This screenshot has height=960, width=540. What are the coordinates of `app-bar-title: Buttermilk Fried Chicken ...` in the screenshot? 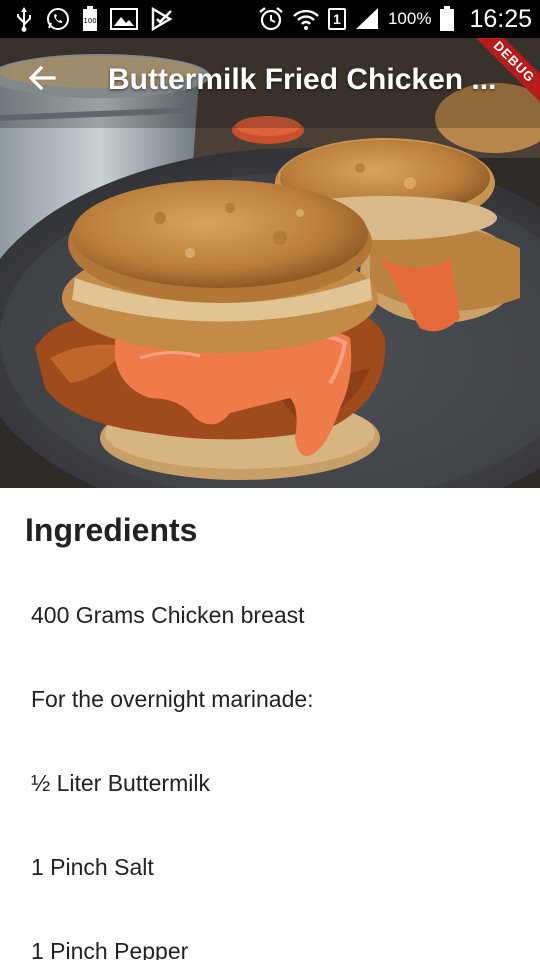 It's located at (302, 79).